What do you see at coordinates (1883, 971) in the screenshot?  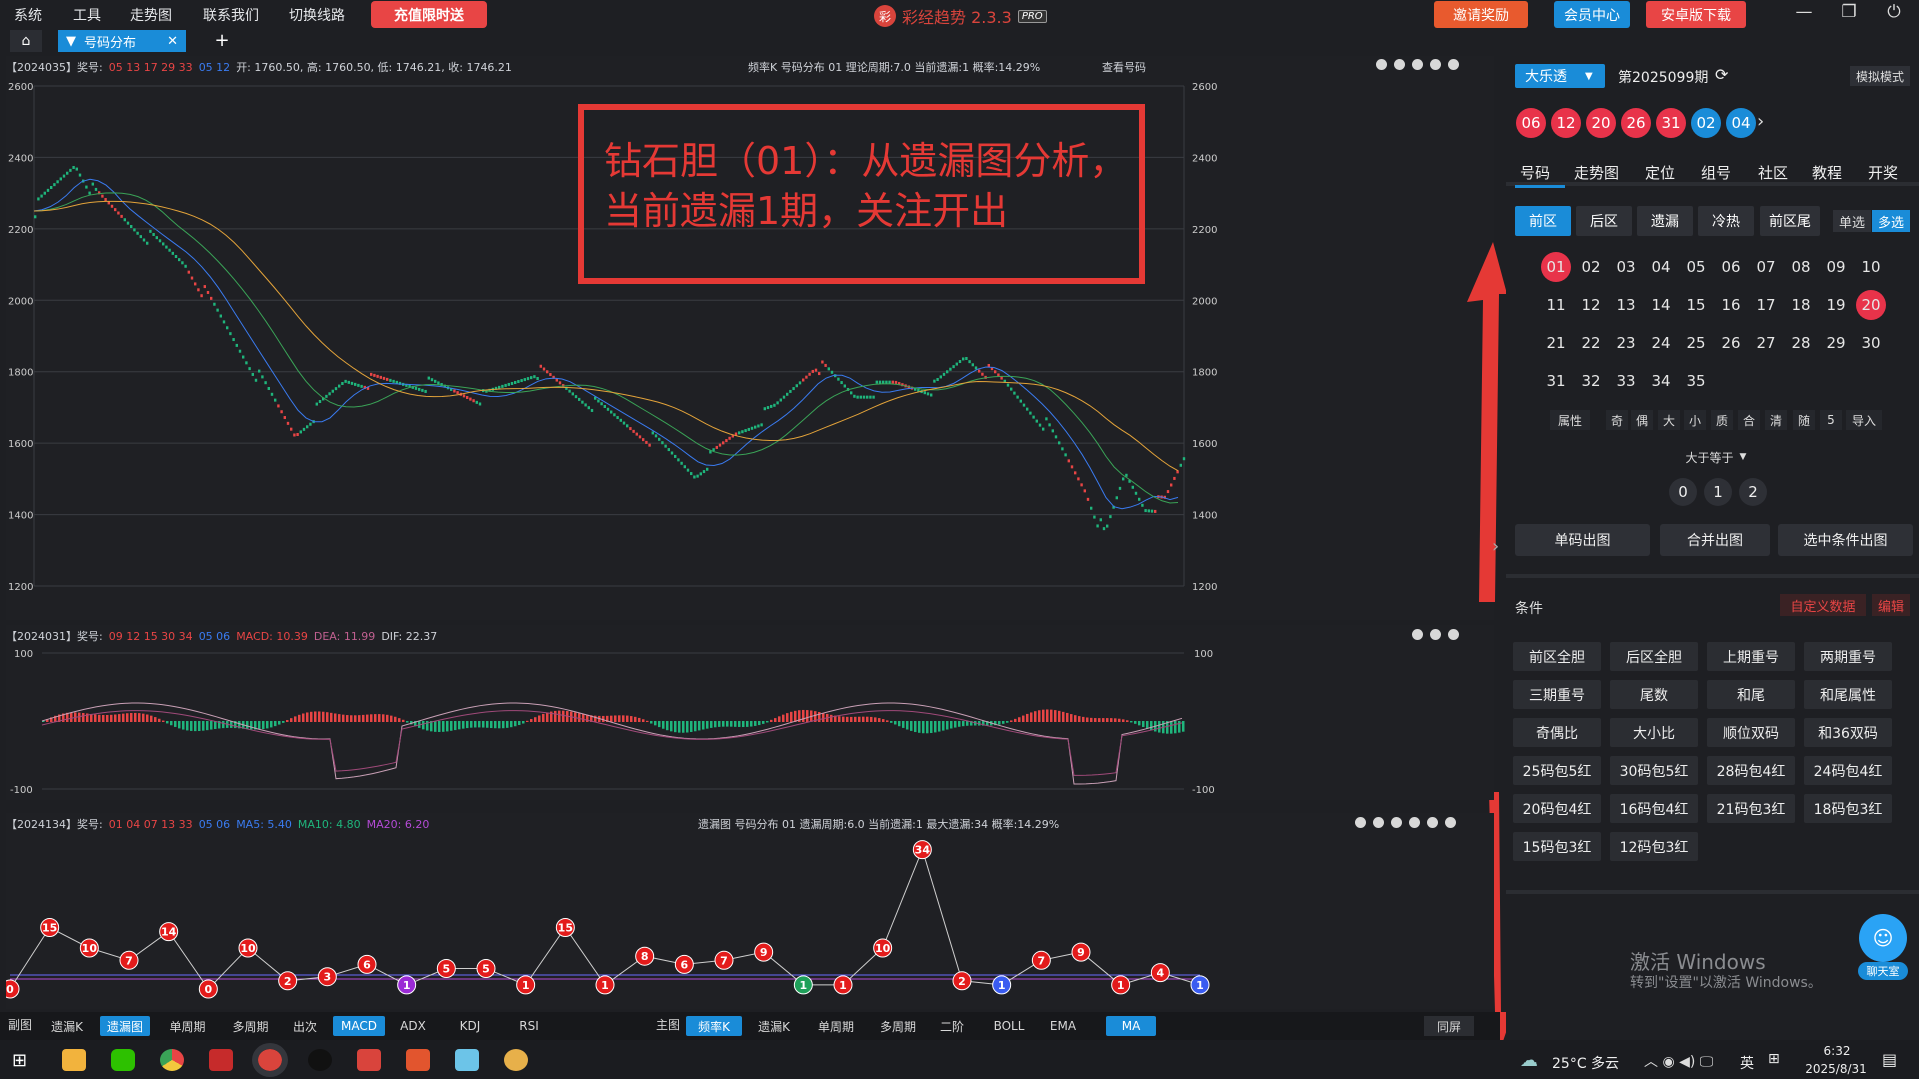 I see `chat-room-button: 聊天室` at bounding box center [1883, 971].